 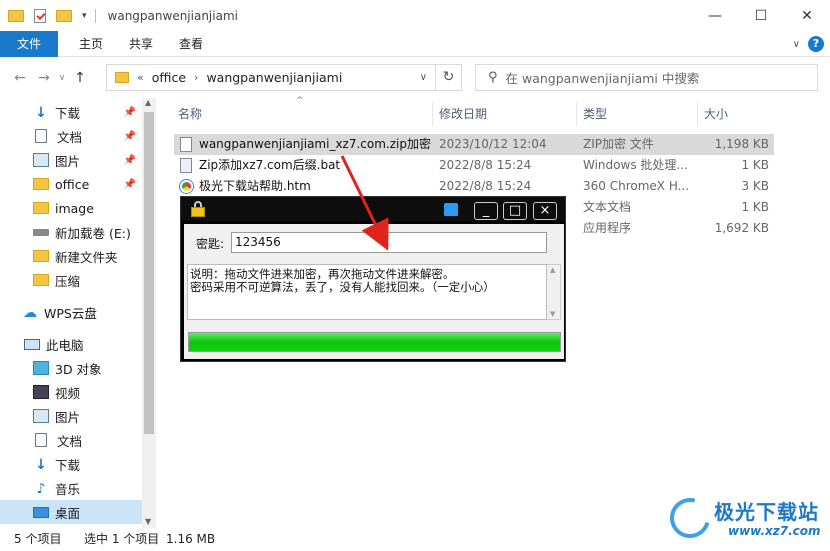 I want to click on batch-file-icon, so click(x=186, y=165).